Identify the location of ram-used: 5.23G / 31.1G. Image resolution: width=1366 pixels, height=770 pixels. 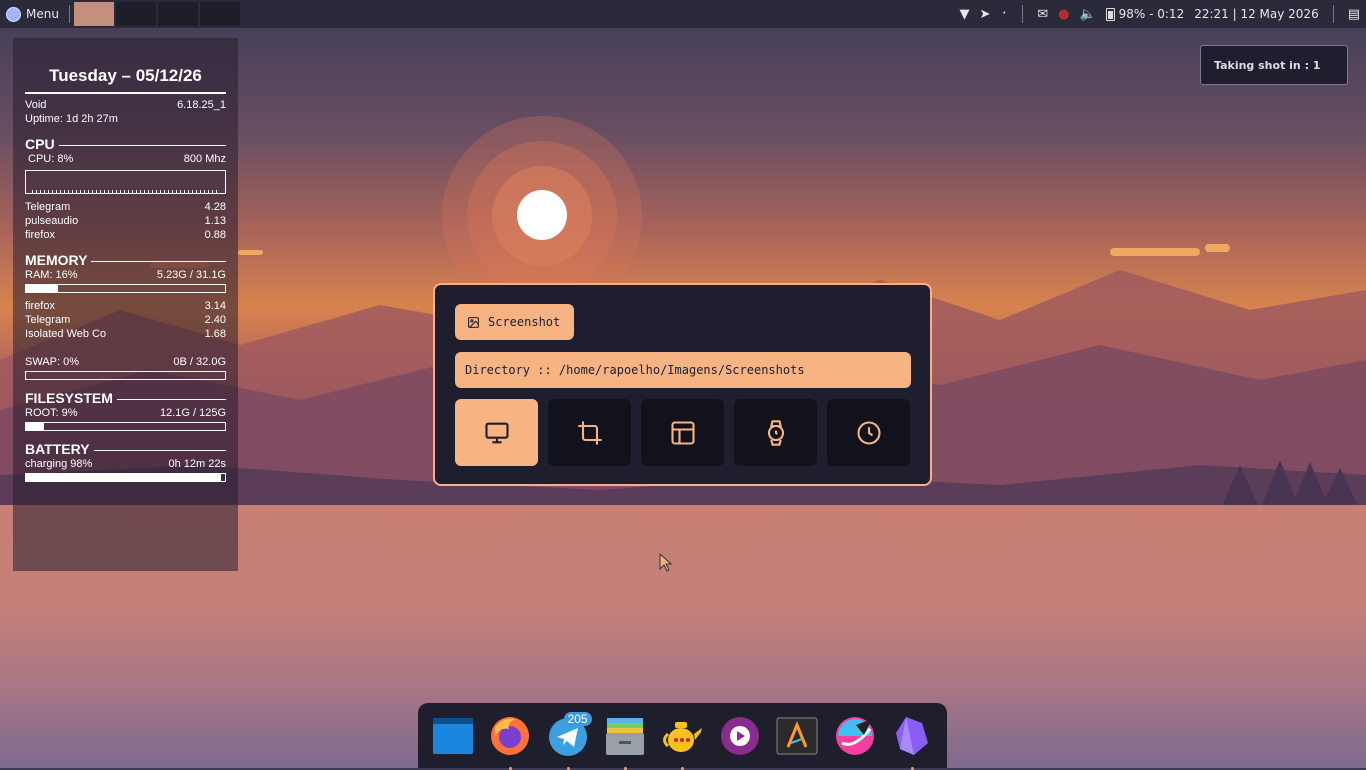
(191, 275).